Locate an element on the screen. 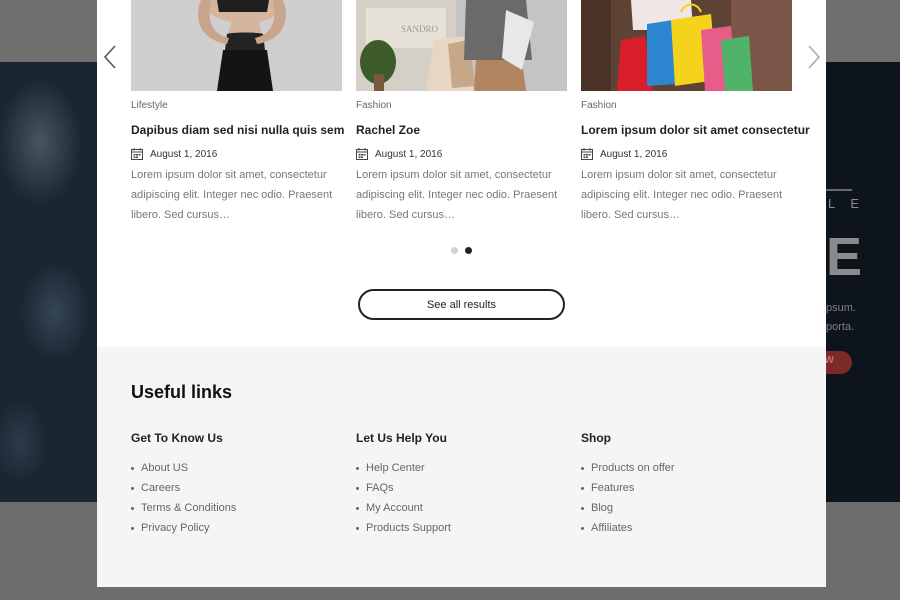 This screenshot has height=600, width=900. shopping-mall-illustration: SANDRO is located at coordinates (461, 45).